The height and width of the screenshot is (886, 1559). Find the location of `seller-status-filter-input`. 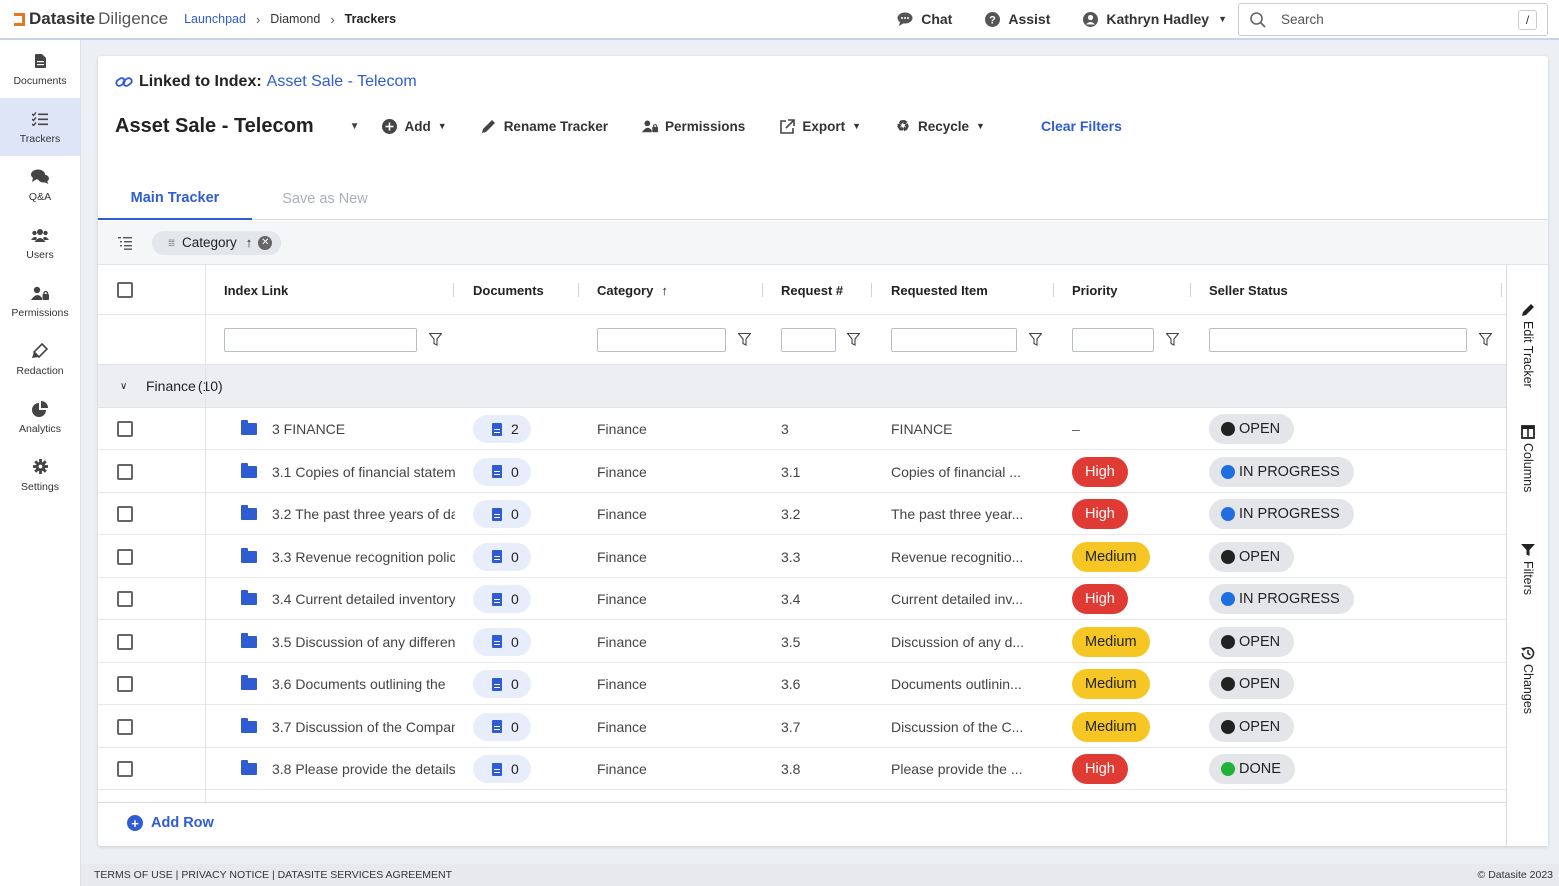

seller-status-filter-input is located at coordinates (1338, 340).